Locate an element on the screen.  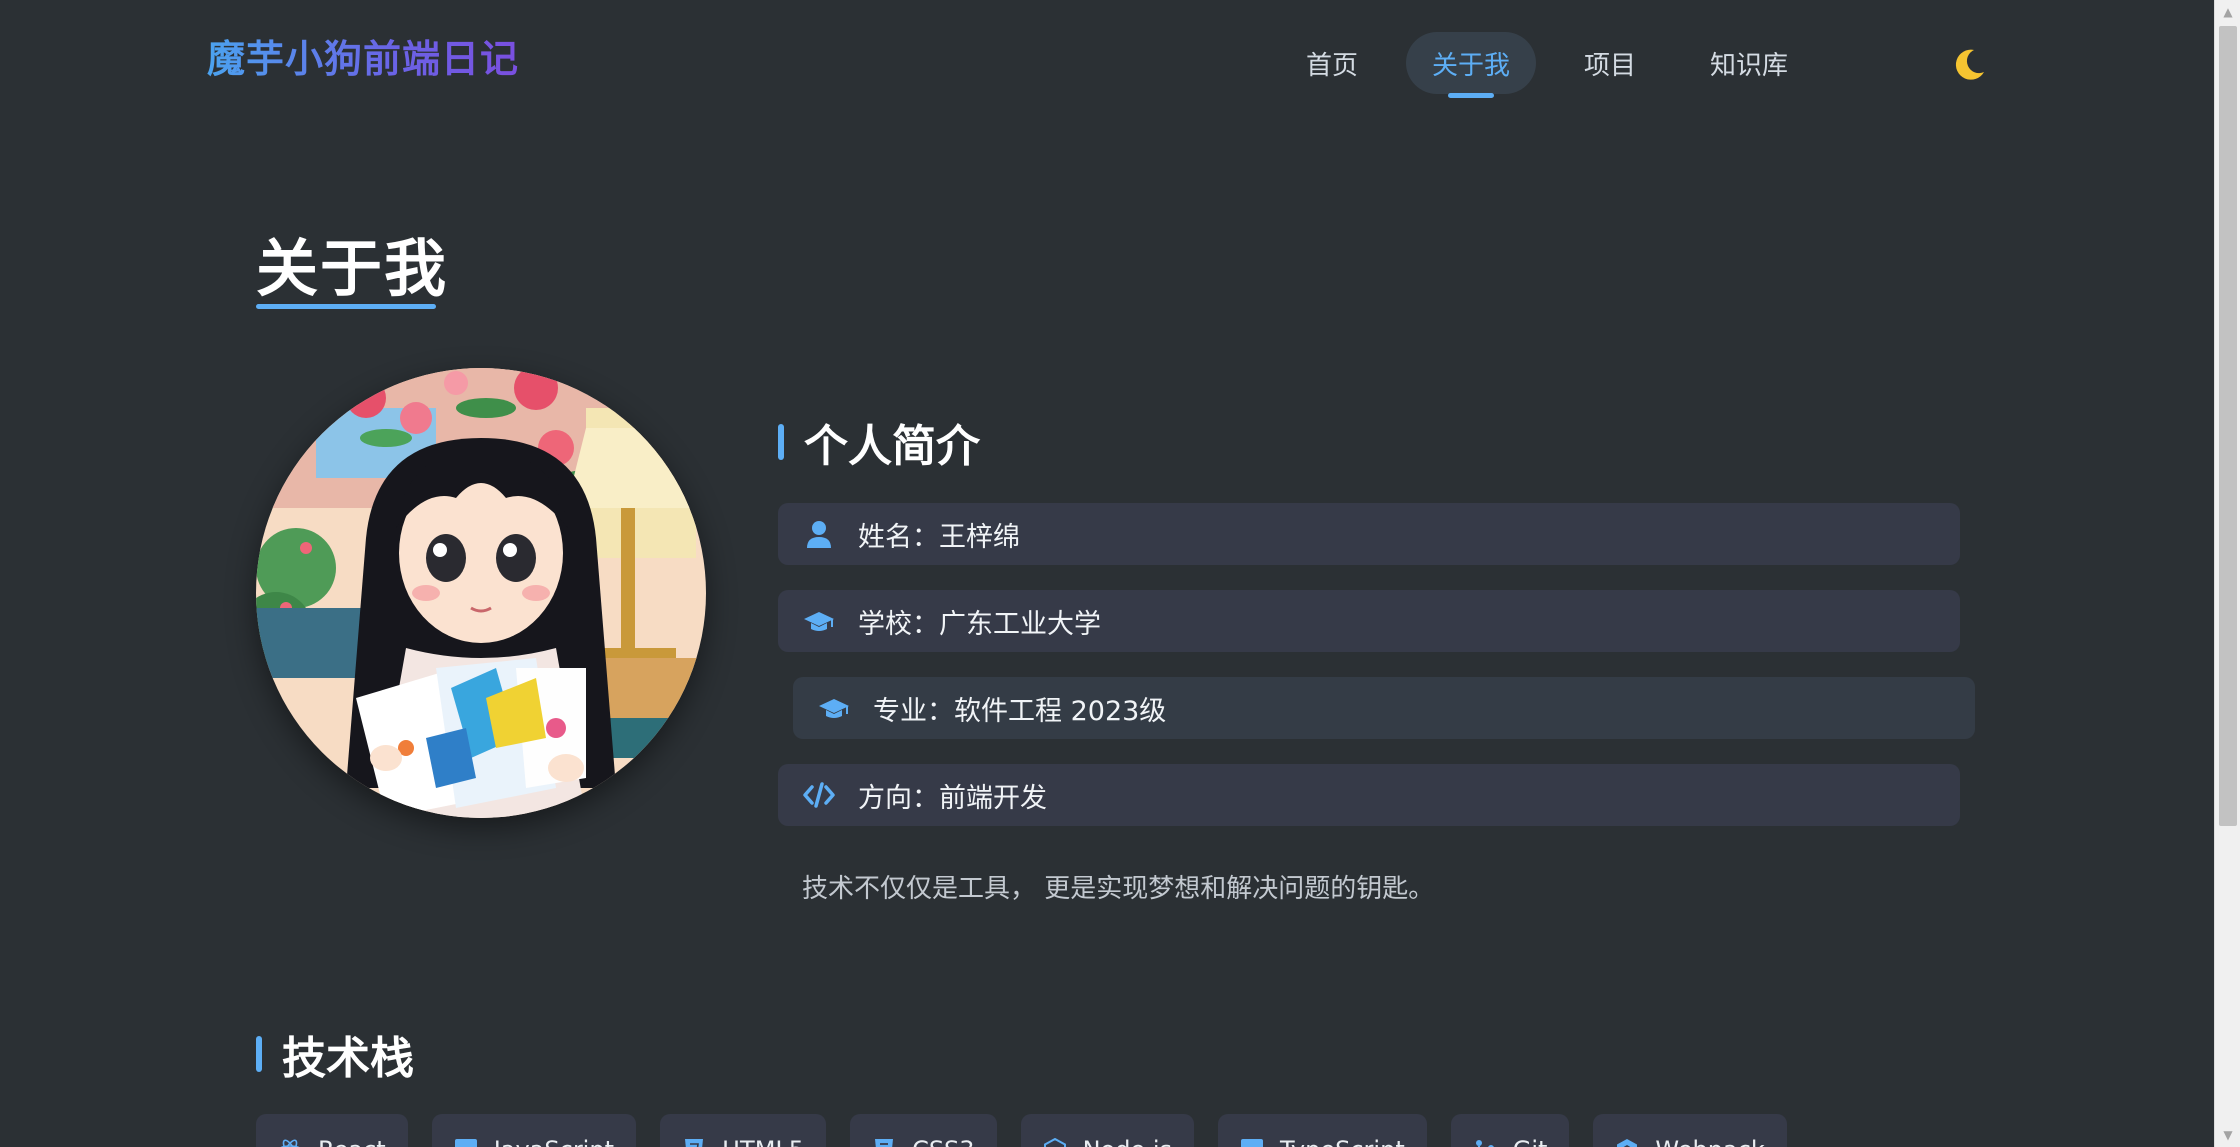
react-icon is located at coordinates (290, 1142).